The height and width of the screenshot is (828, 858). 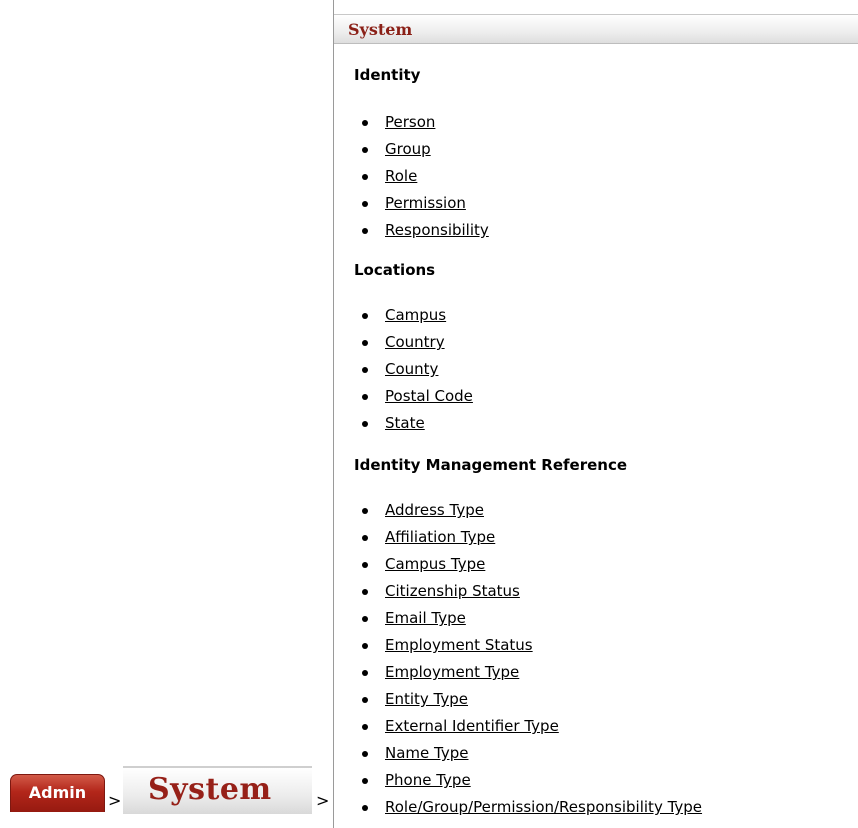 What do you see at coordinates (425, 618) in the screenshot?
I see `link-email-type: Email Type` at bounding box center [425, 618].